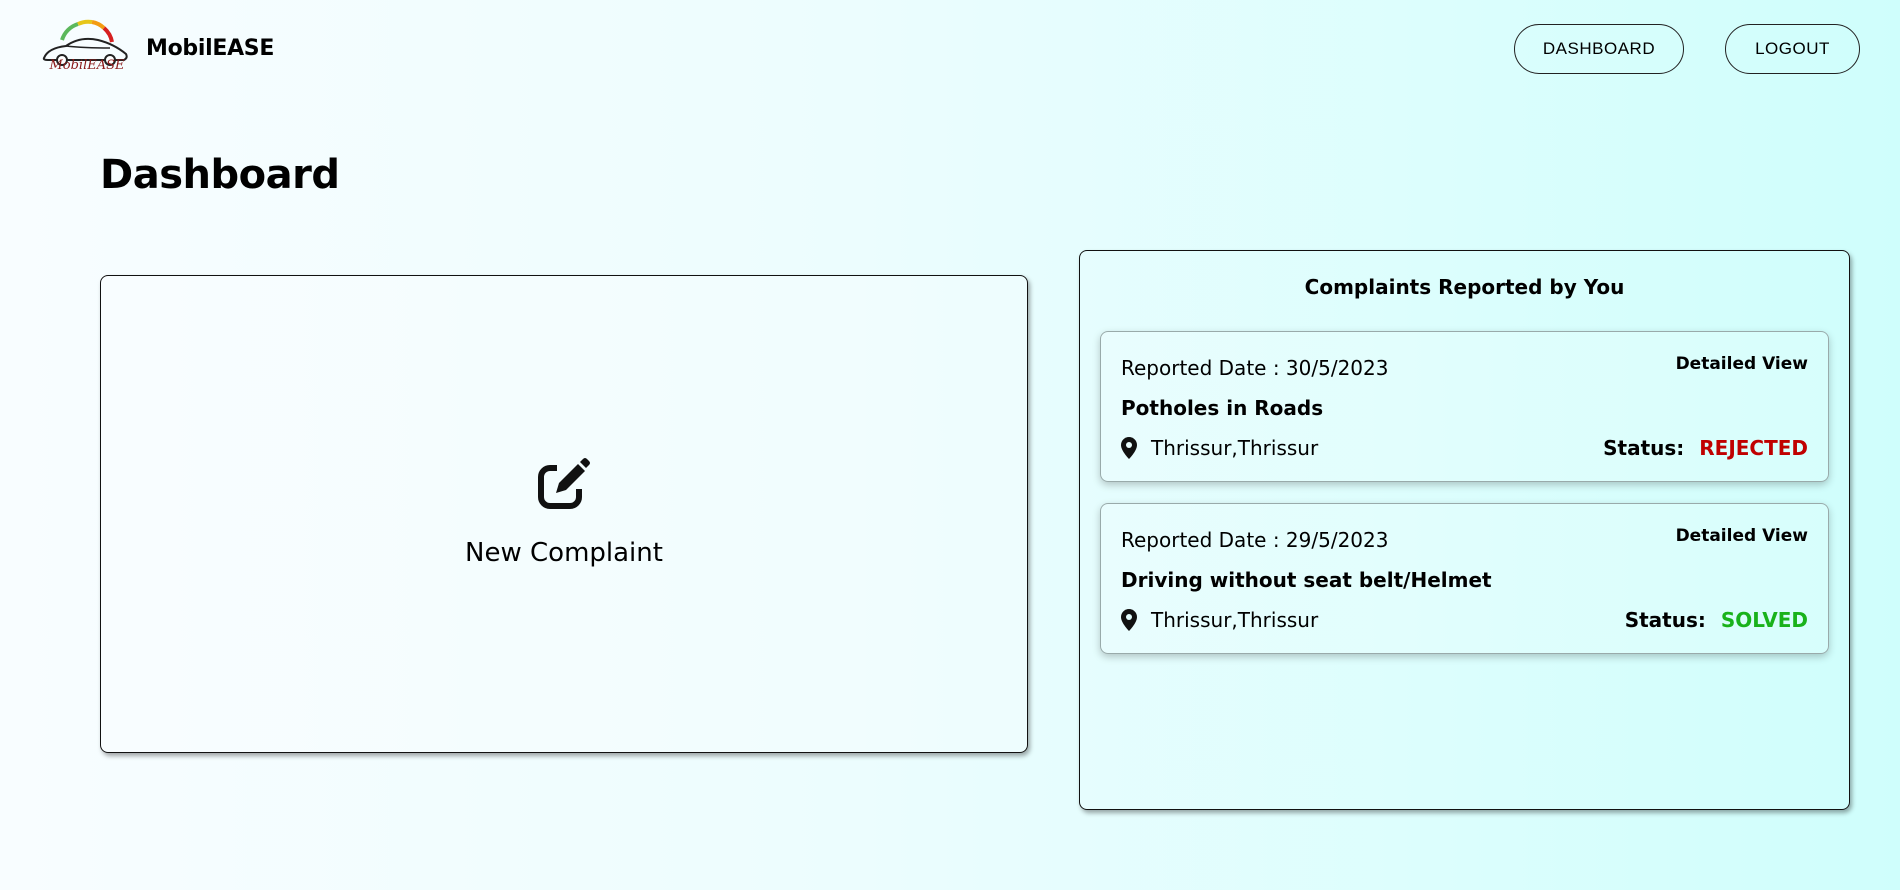 This screenshot has height=890, width=1900. Describe the element at coordinates (564, 483) in the screenshot. I see `edit-icon` at that location.